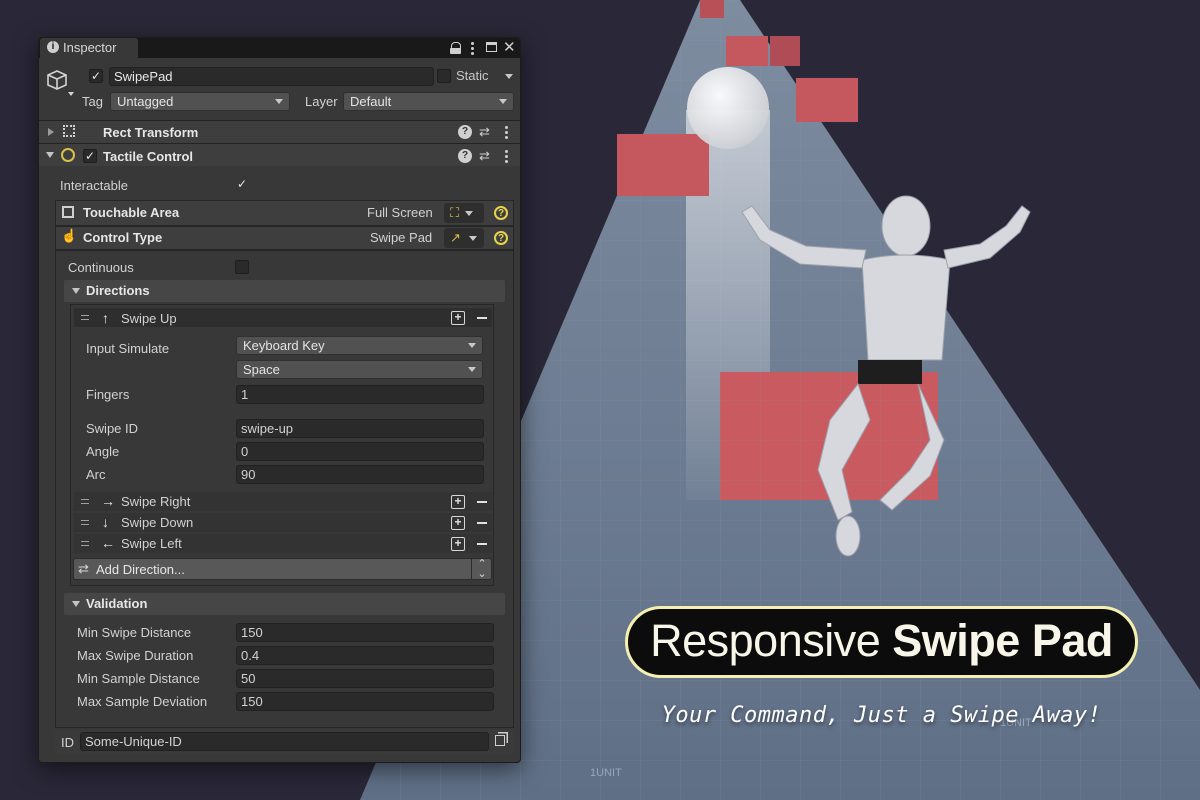 Image resolution: width=1200 pixels, height=800 pixels. I want to click on direction-label: Swipe Left, so click(151, 543).